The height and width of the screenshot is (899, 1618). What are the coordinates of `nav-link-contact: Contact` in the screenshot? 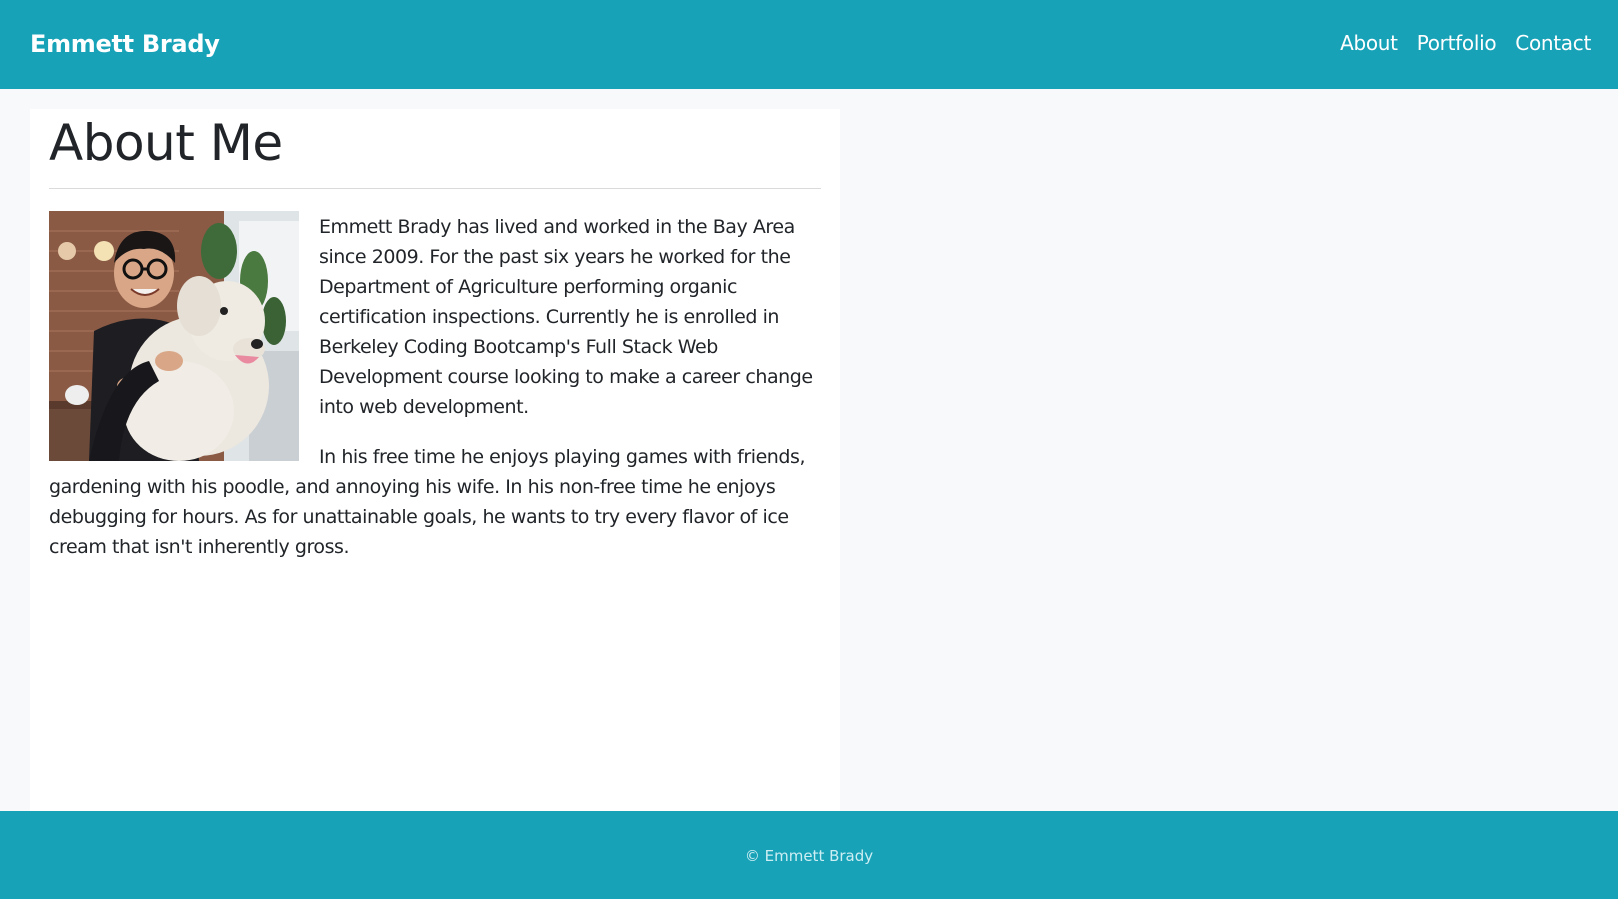 It's located at (1553, 43).